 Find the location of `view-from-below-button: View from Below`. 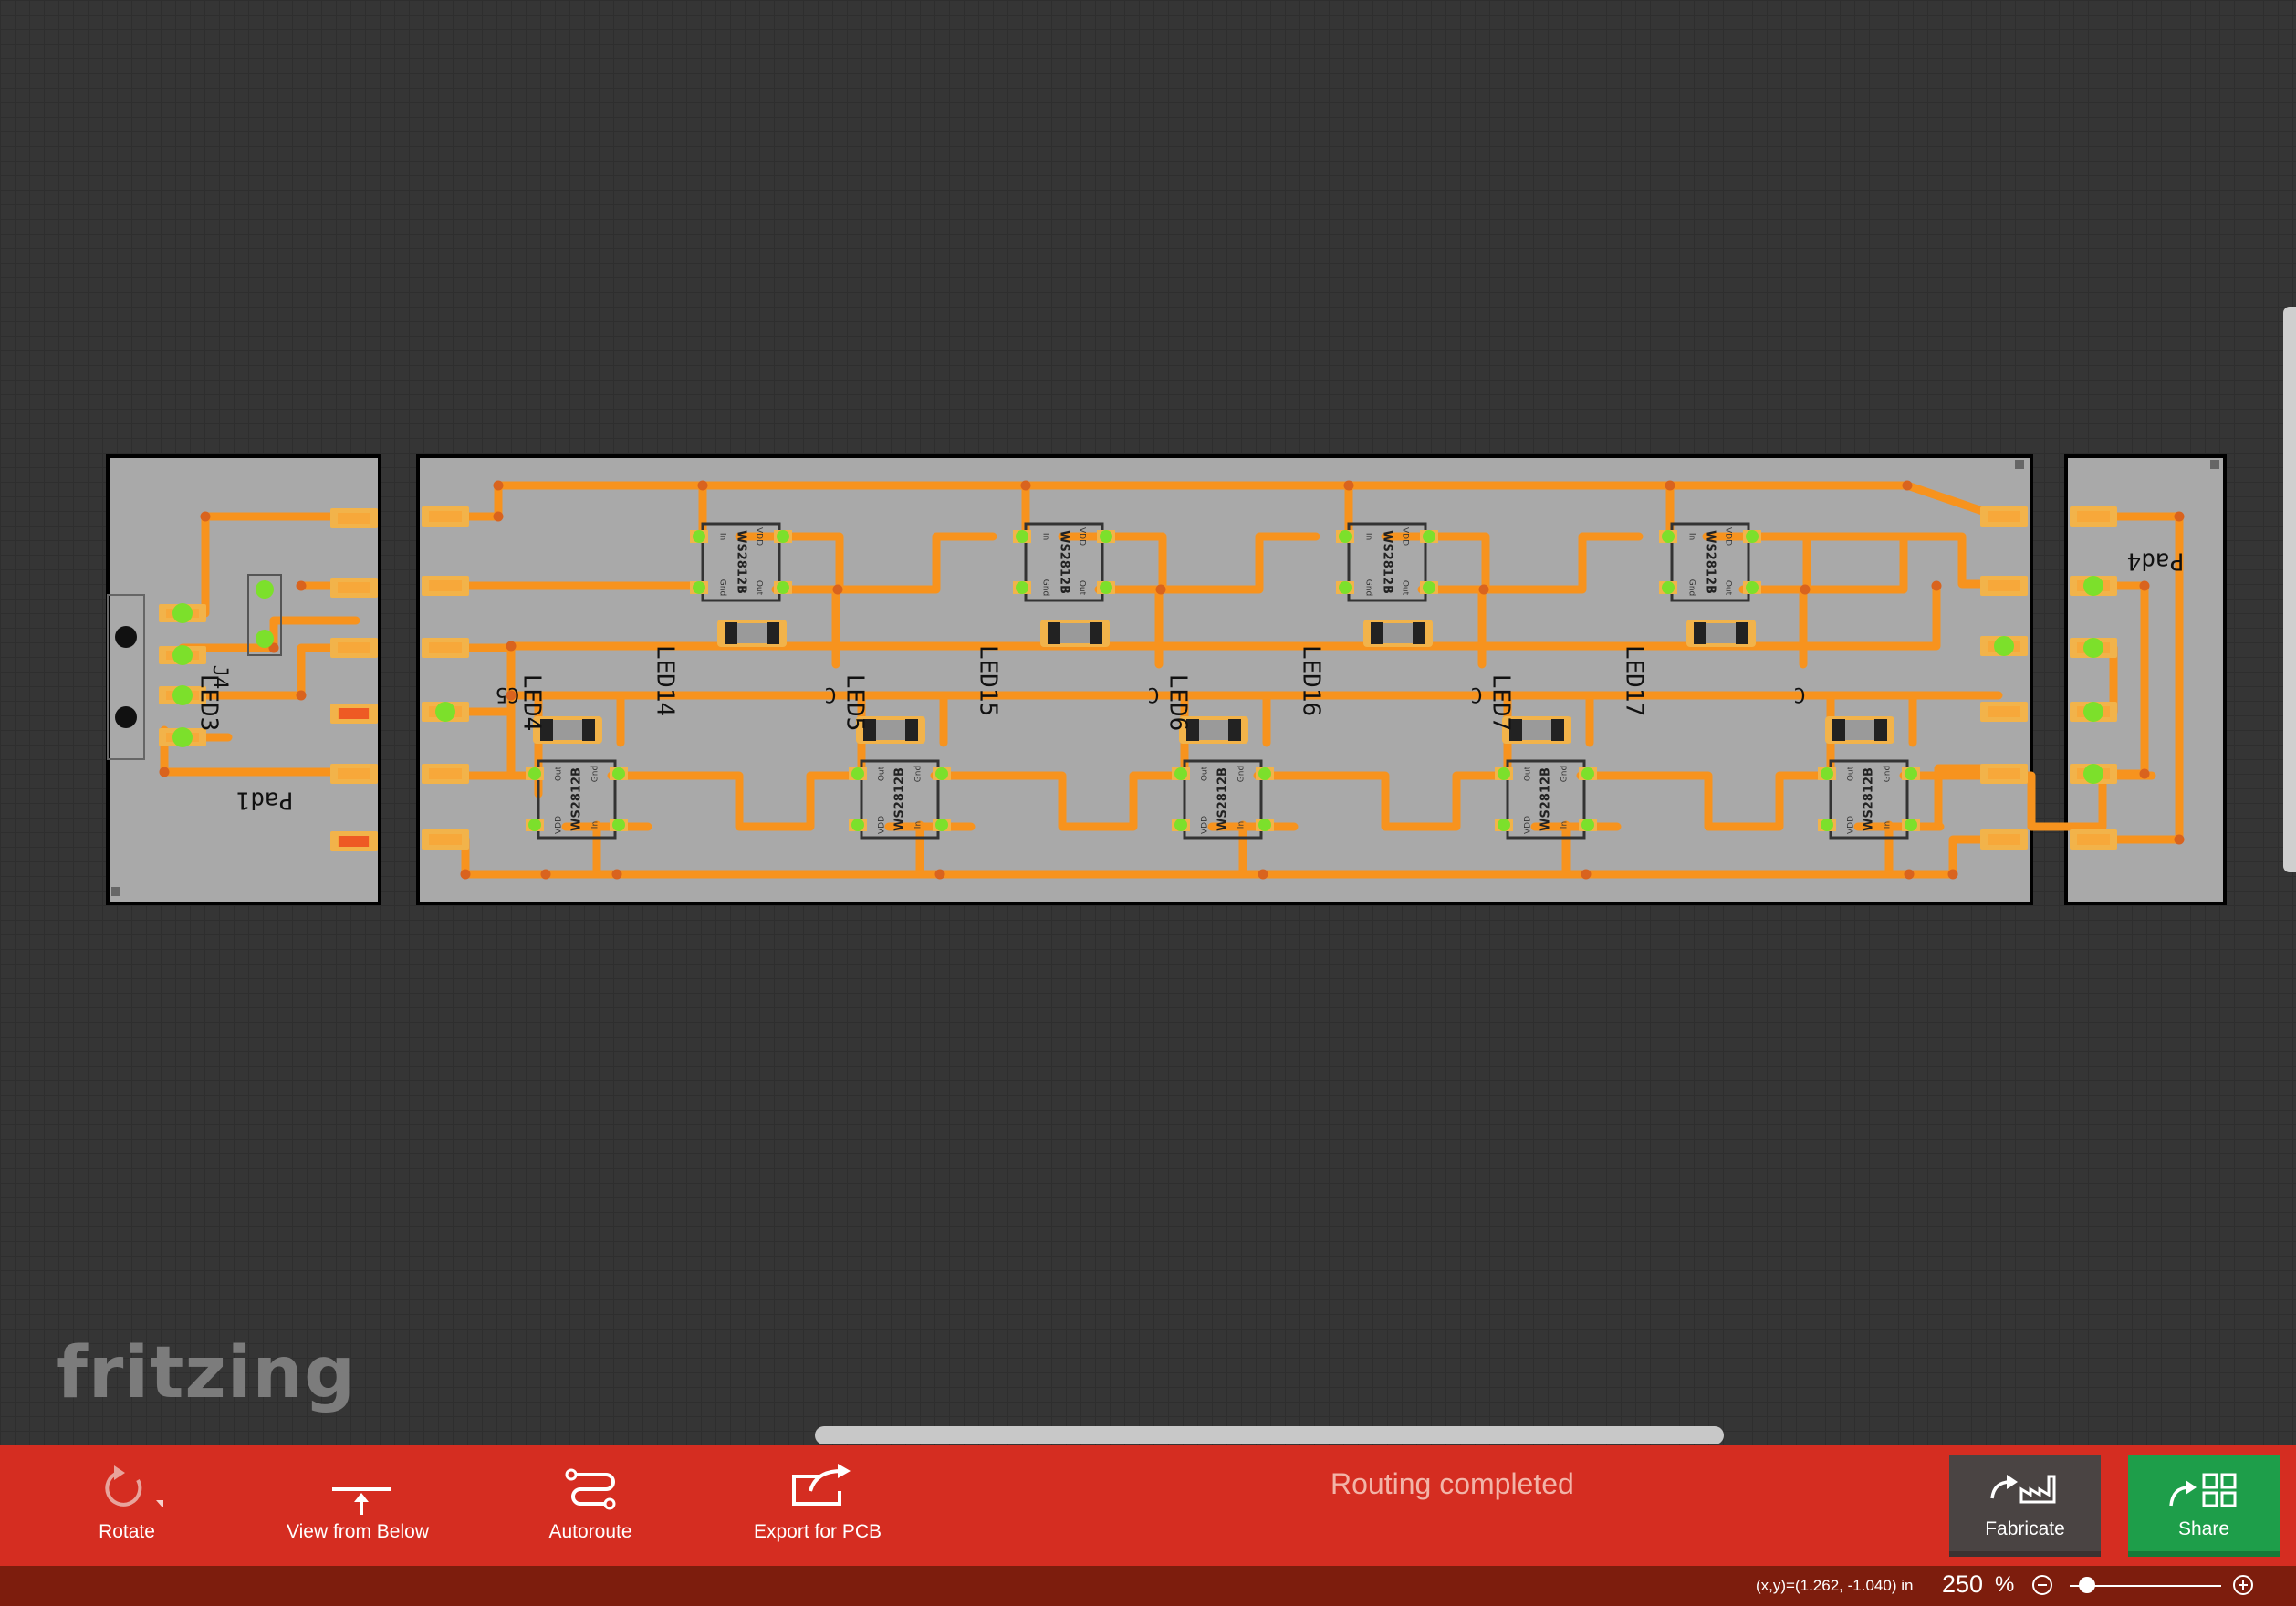

view-from-below-button: View from Below is located at coordinates (358, 1505).